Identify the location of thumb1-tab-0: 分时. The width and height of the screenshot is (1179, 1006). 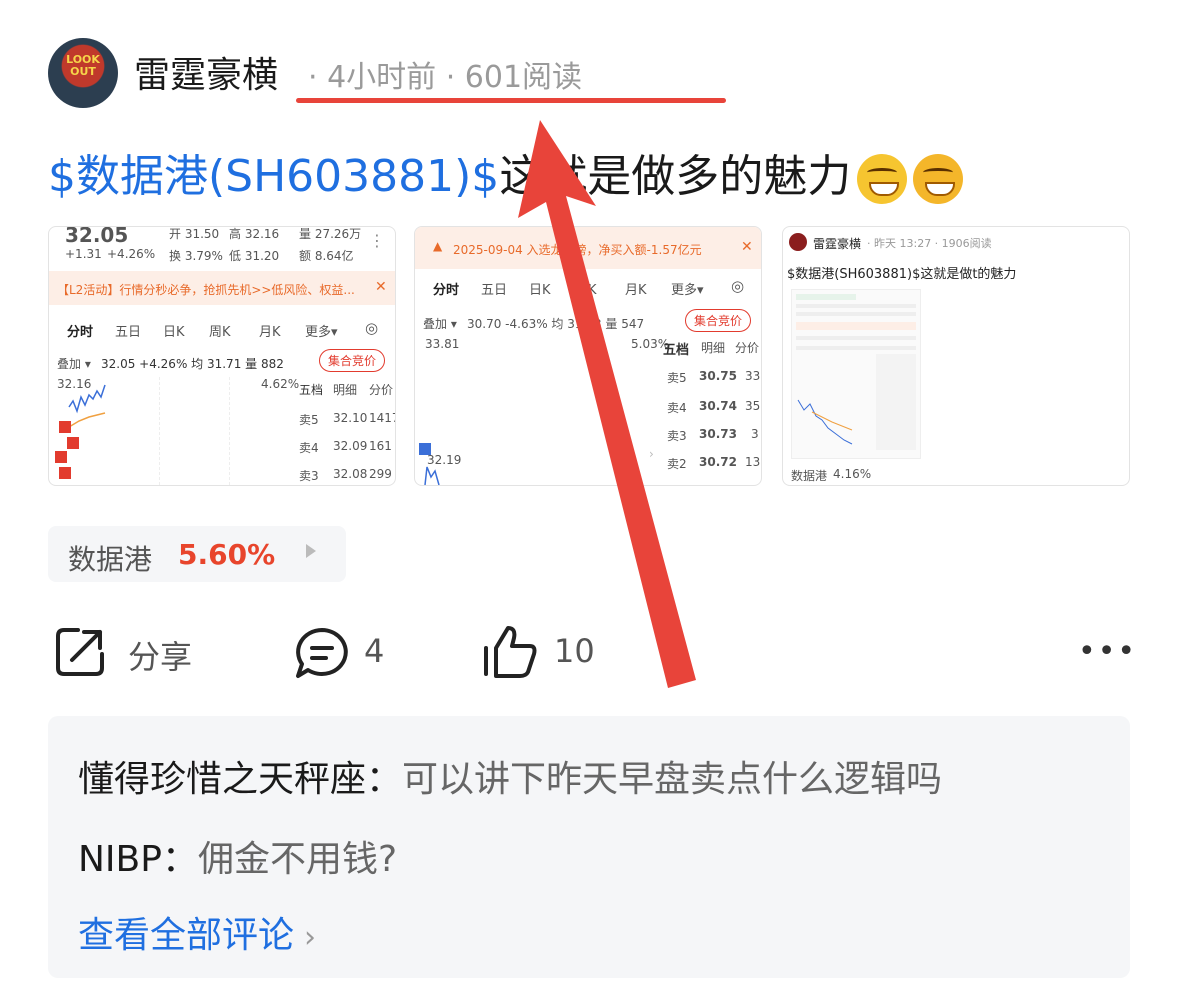
(80, 330).